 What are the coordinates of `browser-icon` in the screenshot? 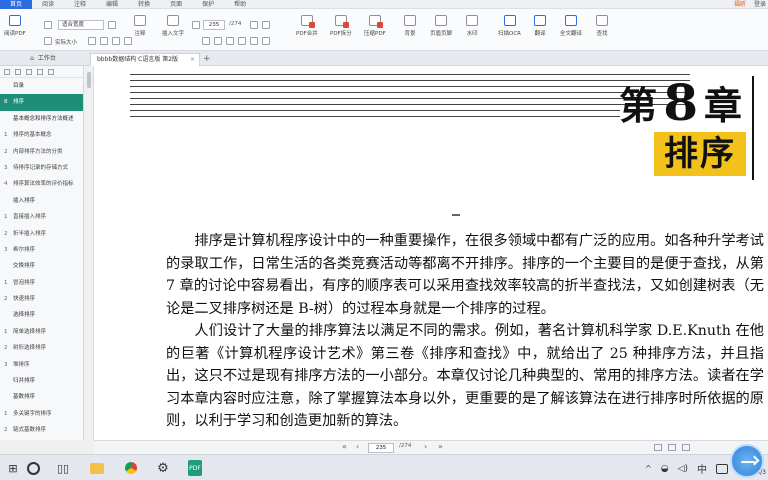 It's located at (131, 468).